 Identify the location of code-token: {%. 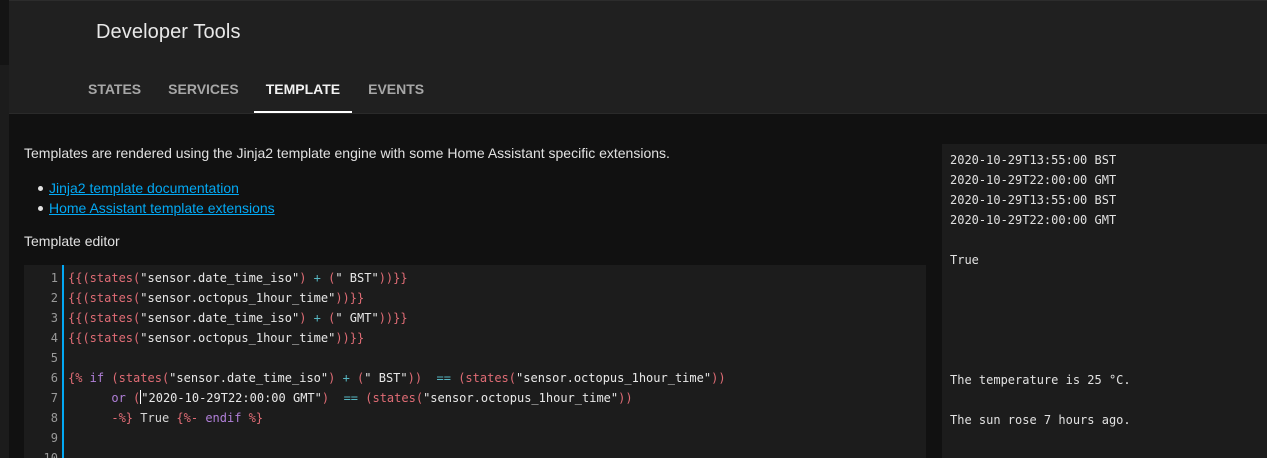
(75, 378).